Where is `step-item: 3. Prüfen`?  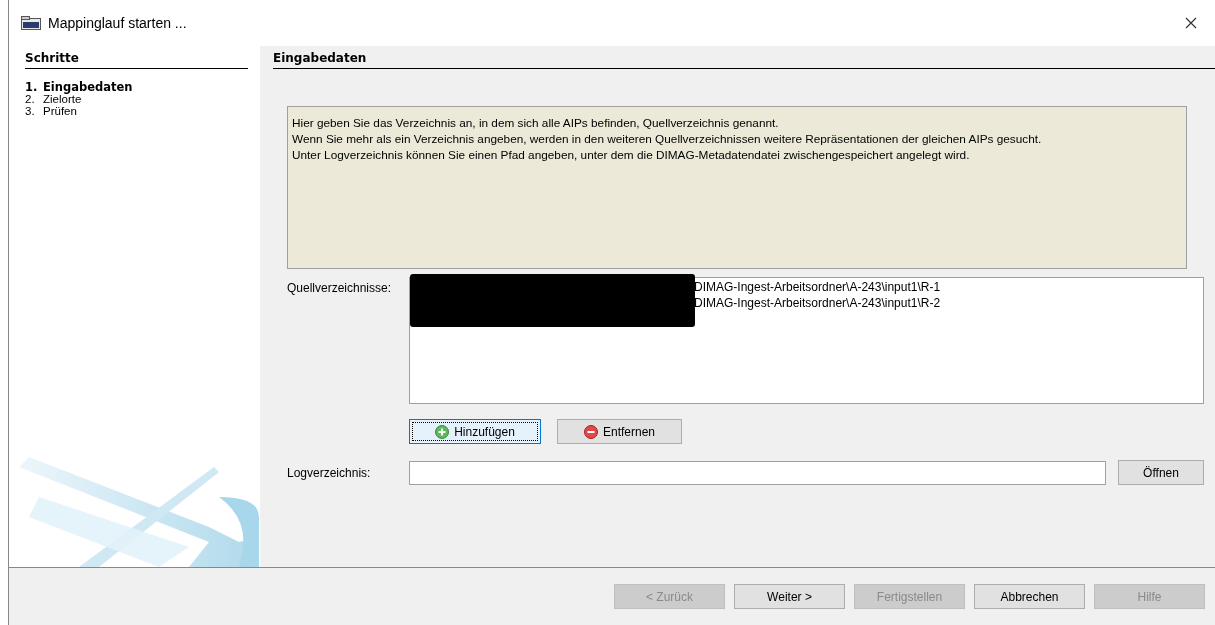
step-item: 3. Prüfen is located at coordinates (142, 111).